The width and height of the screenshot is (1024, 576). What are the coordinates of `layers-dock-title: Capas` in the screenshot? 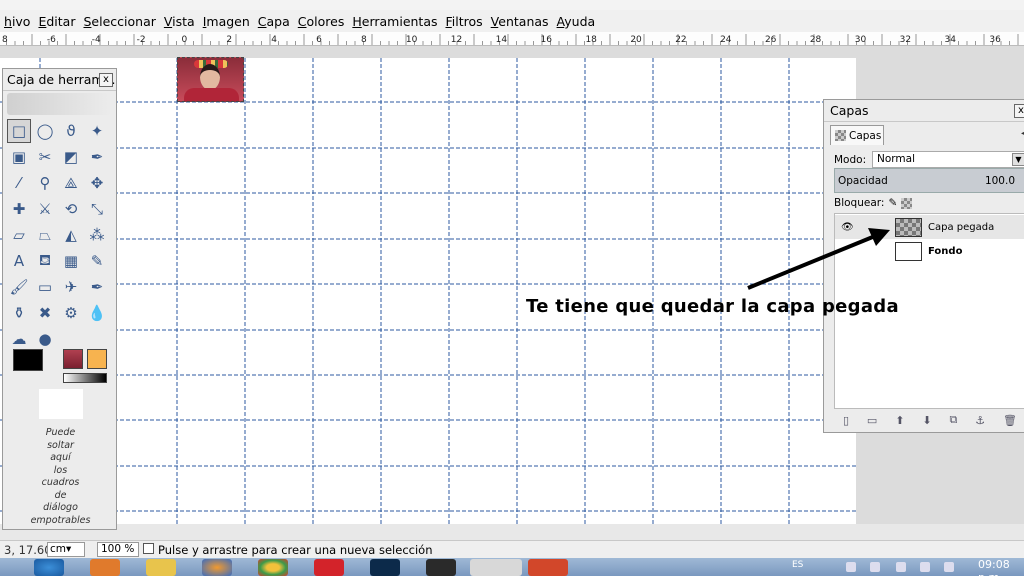 It's located at (924, 111).